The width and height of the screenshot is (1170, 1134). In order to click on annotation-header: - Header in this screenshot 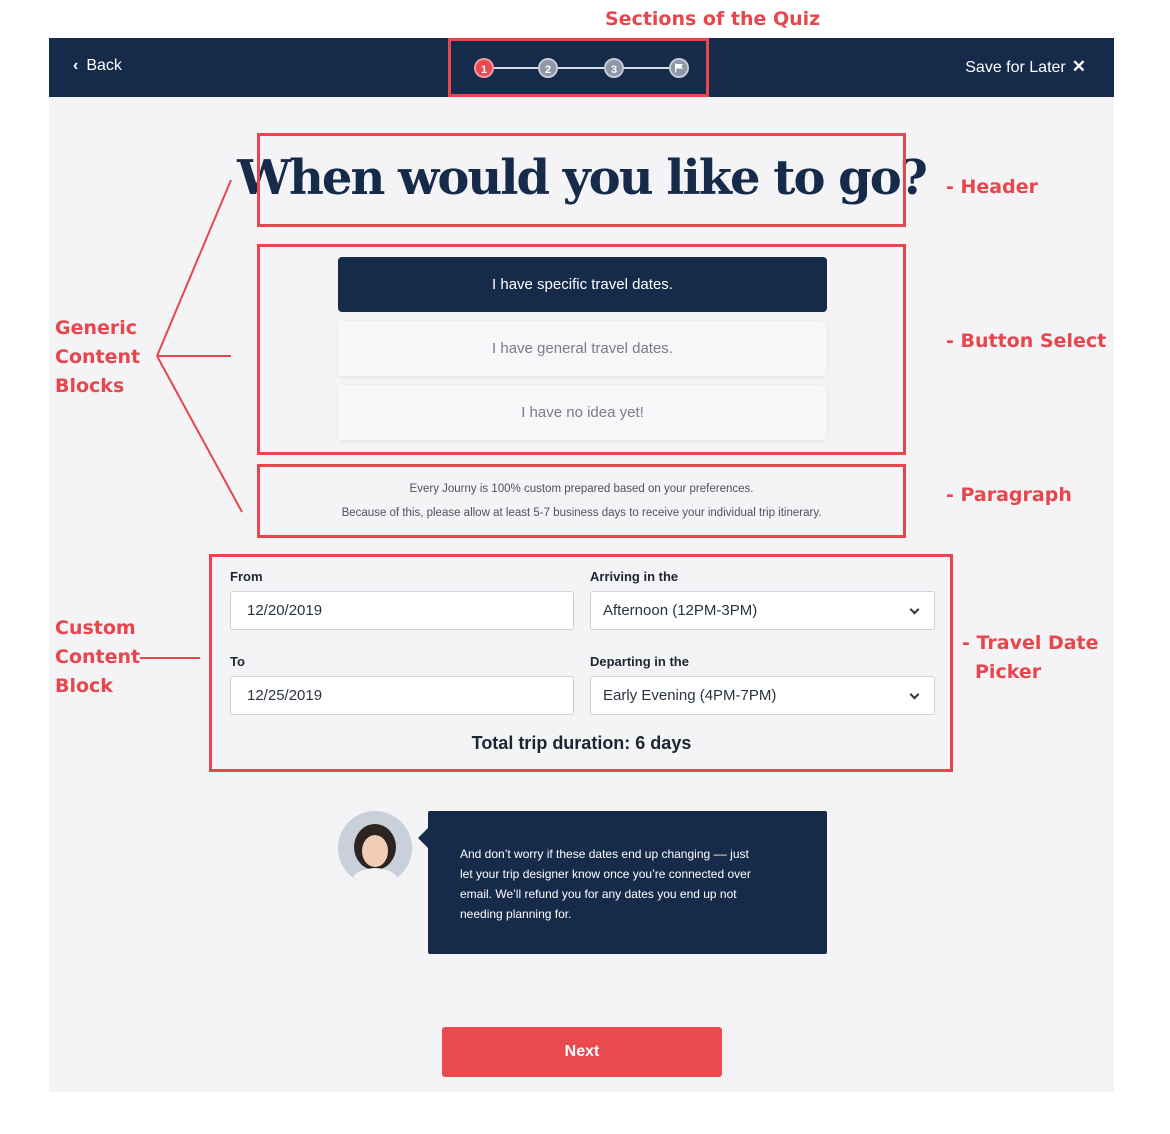, I will do `click(992, 187)`.